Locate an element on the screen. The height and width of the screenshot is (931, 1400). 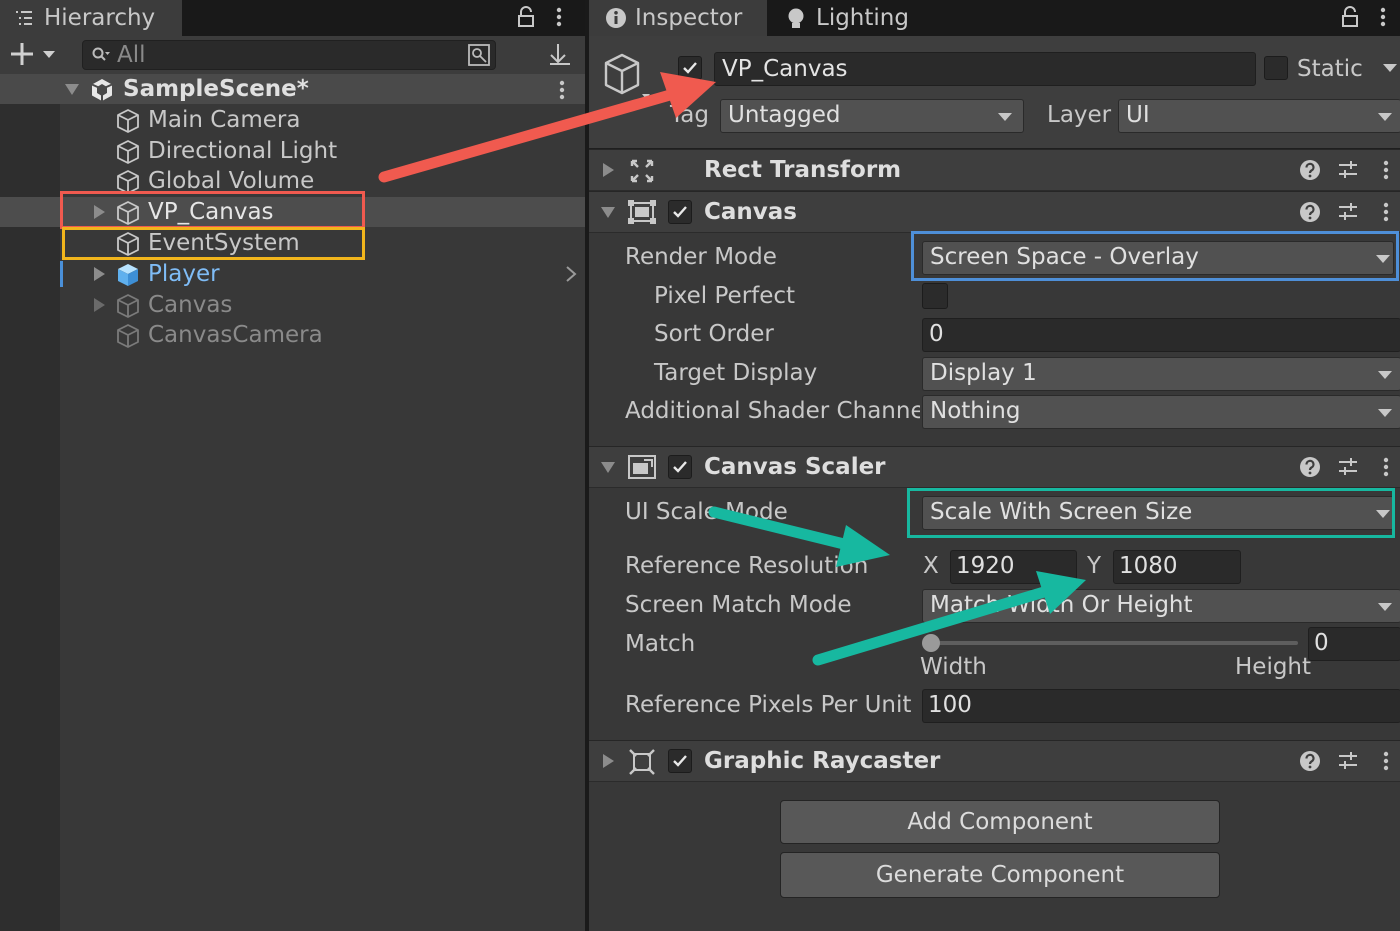
red-arrow is located at coordinates (547, 127).